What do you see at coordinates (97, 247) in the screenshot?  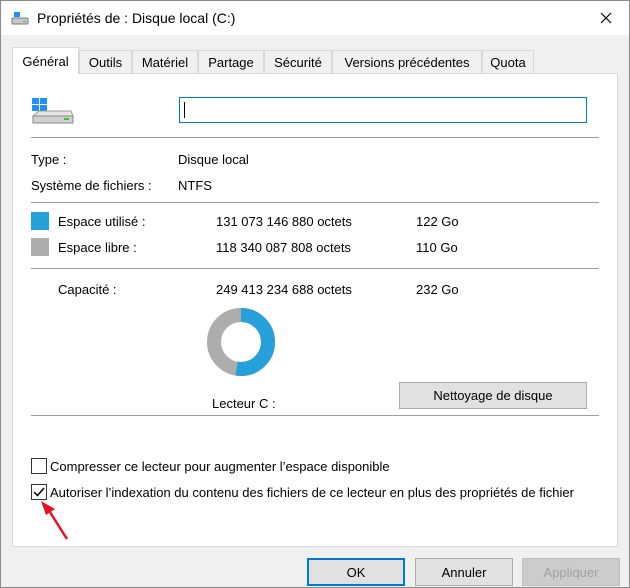 I see `free-space-label: Espace libre :` at bounding box center [97, 247].